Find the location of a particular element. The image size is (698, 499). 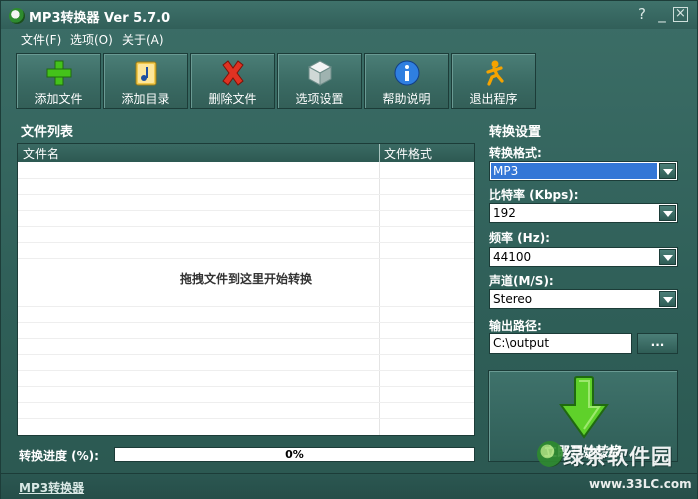

delete-file-label: 删除文件 is located at coordinates (232, 99).